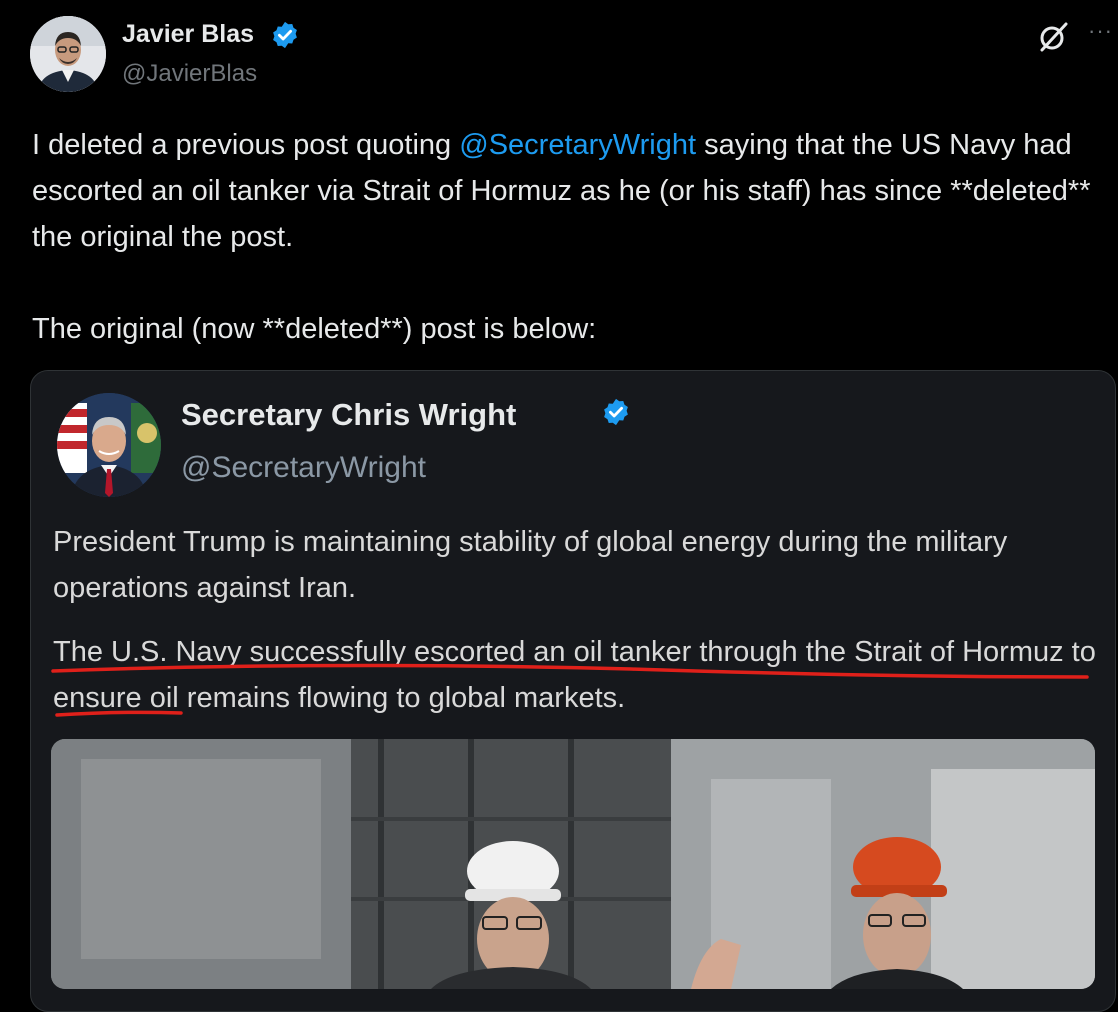  What do you see at coordinates (1100, 31) in the screenshot?
I see `more-options-icon: ···` at bounding box center [1100, 31].